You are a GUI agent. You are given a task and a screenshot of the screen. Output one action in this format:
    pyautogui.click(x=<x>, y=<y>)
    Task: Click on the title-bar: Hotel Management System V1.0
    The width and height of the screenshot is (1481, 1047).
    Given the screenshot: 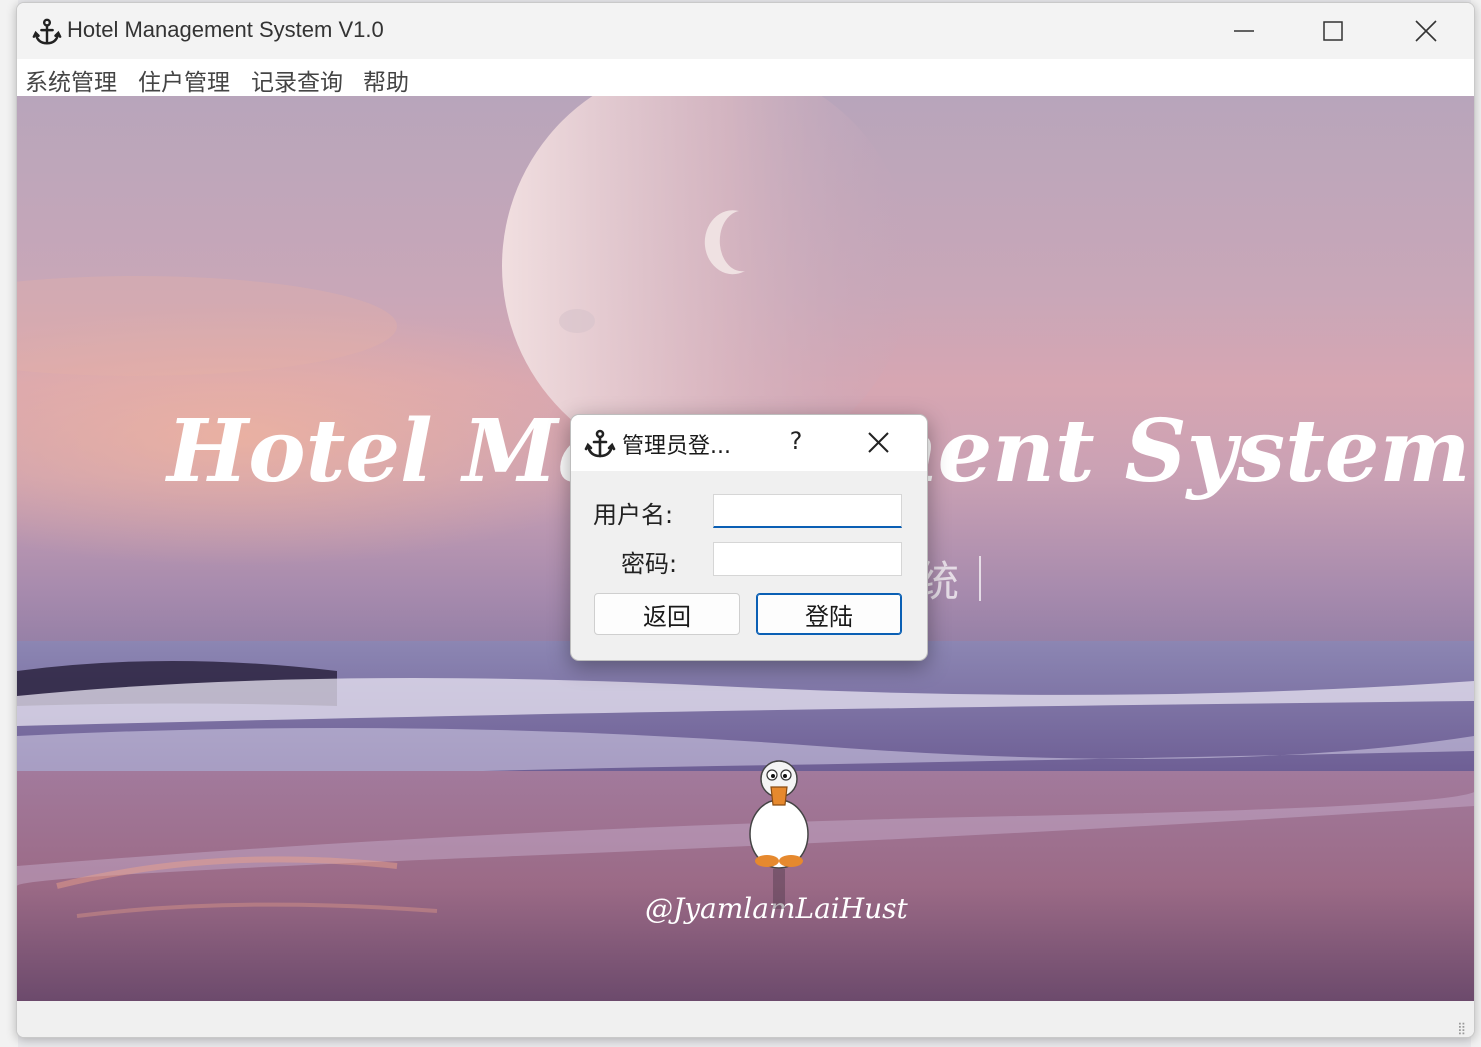 What is the action you would take?
    pyautogui.click(x=745, y=31)
    